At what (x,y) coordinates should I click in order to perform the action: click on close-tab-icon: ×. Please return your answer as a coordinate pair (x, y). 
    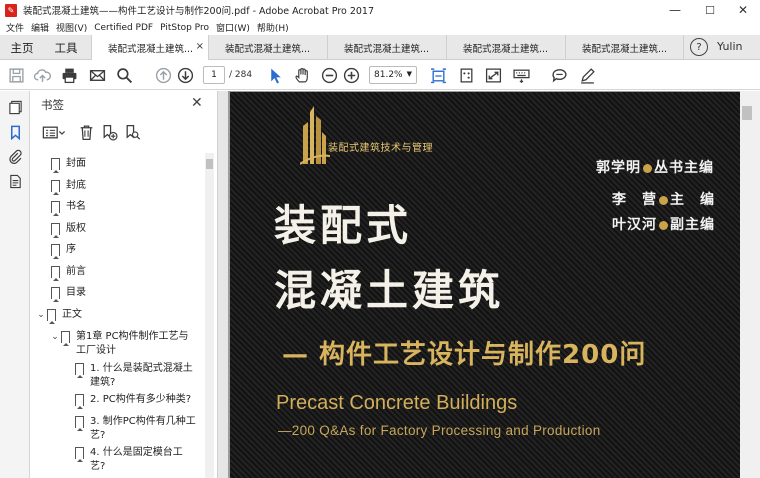
    Looking at the image, I should click on (200, 46).